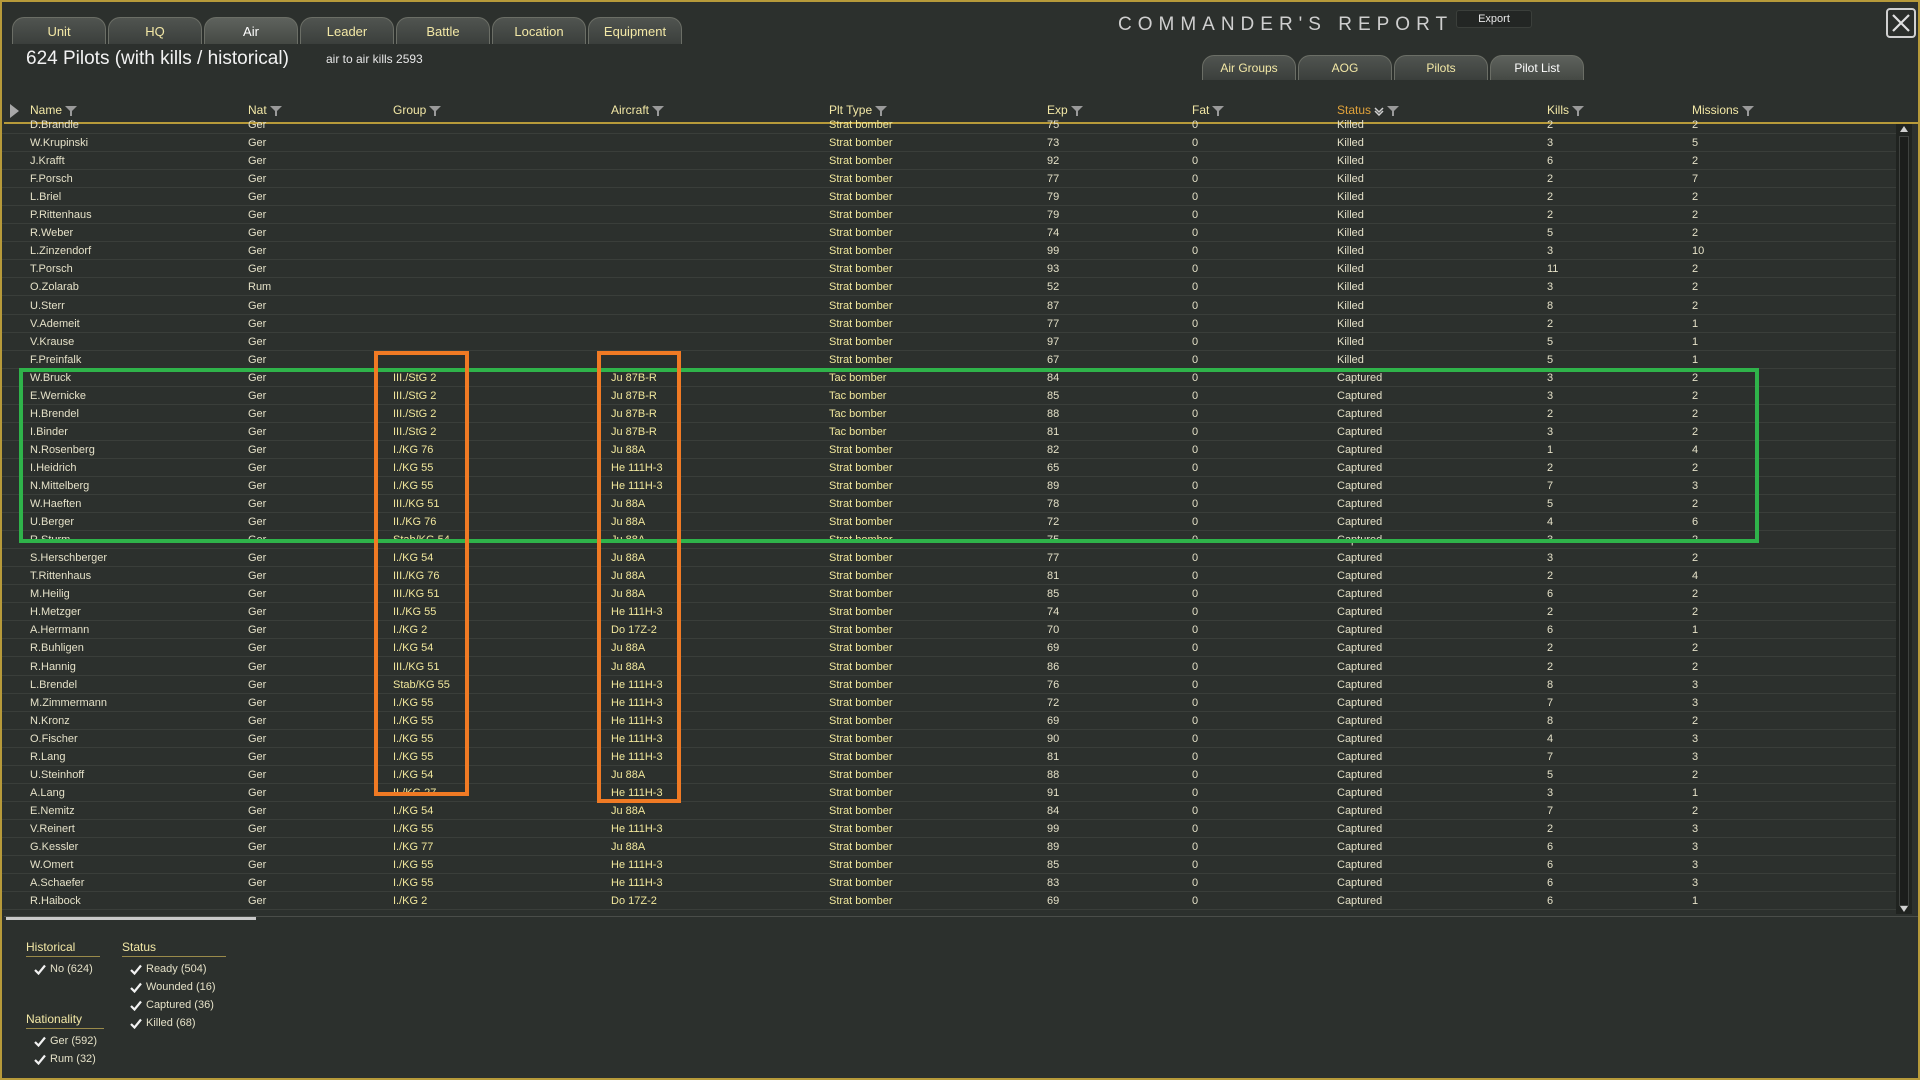  Describe the element at coordinates (174, 969) in the screenshot. I see `filter-checkbox: Ready (504)` at that location.